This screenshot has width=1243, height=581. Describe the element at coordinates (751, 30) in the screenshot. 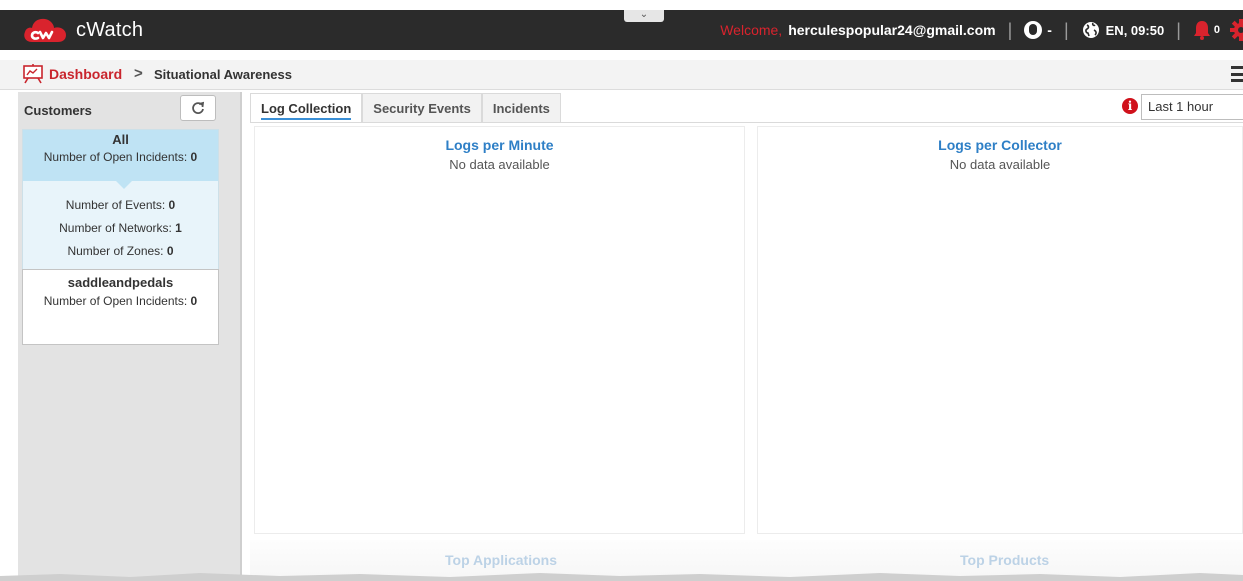

I see `welcome-text: Welcome,` at that location.